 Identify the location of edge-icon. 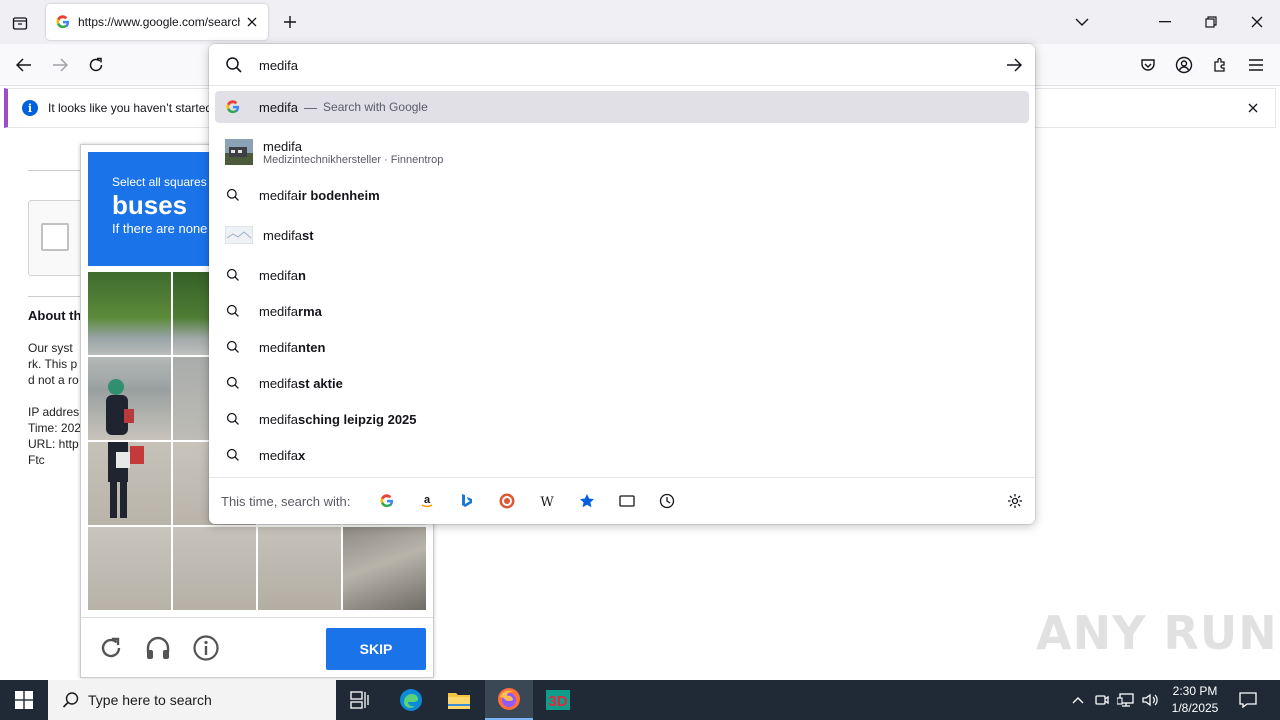
(411, 700).